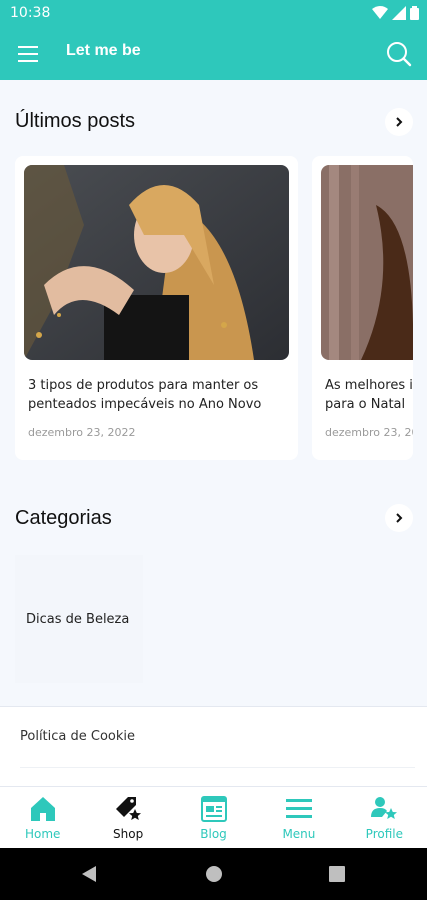  What do you see at coordinates (399, 13) in the screenshot?
I see `signal-icon` at bounding box center [399, 13].